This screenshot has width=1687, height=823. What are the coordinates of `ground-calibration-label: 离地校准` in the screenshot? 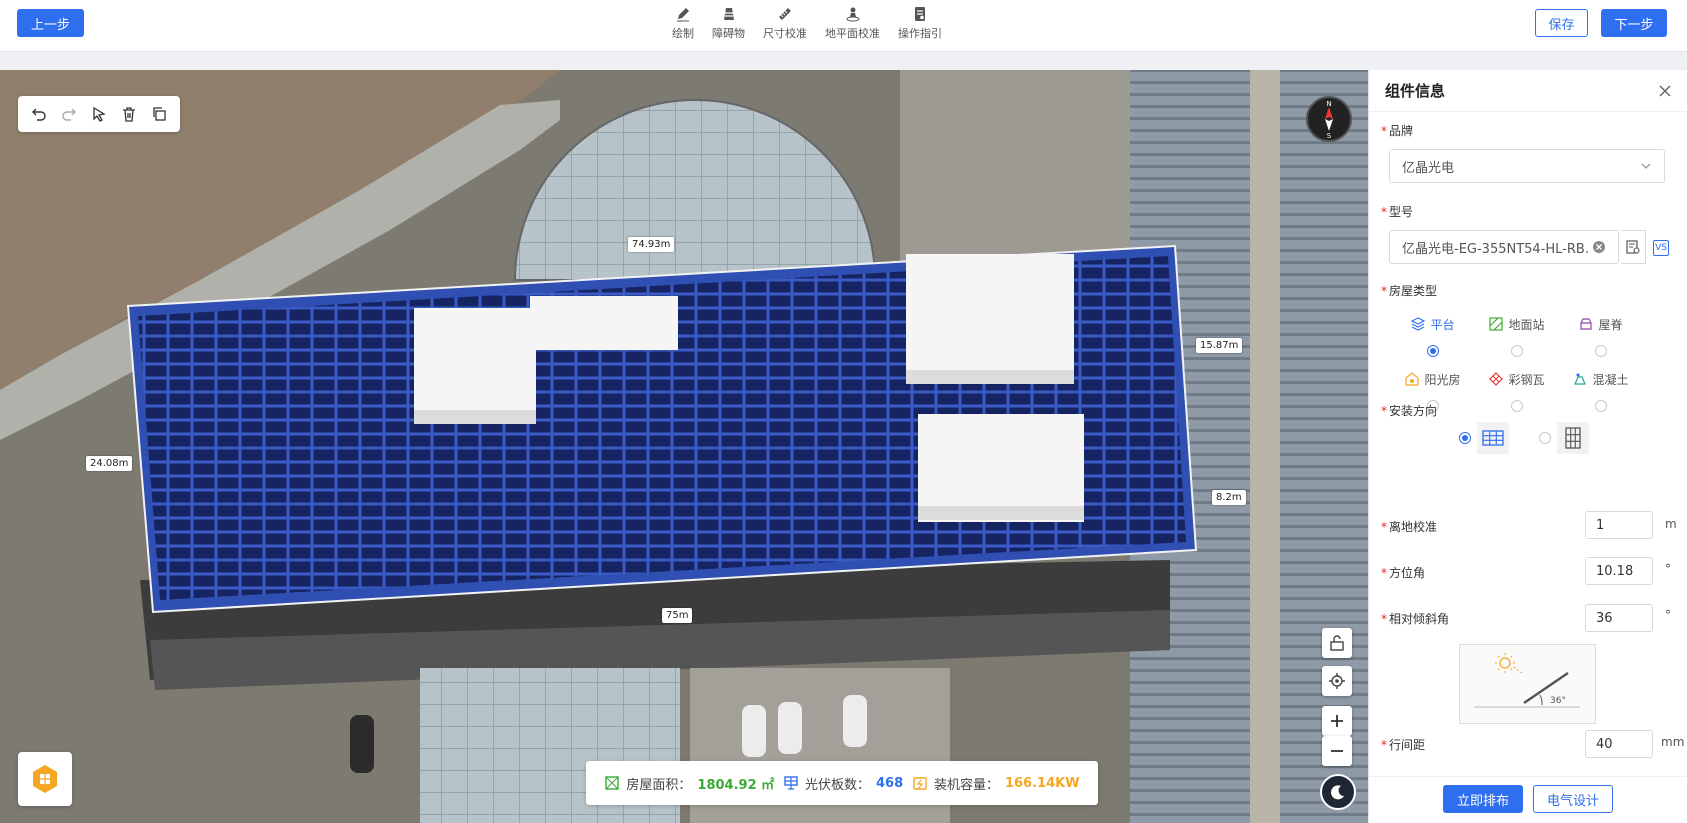 It's located at (1409, 526).